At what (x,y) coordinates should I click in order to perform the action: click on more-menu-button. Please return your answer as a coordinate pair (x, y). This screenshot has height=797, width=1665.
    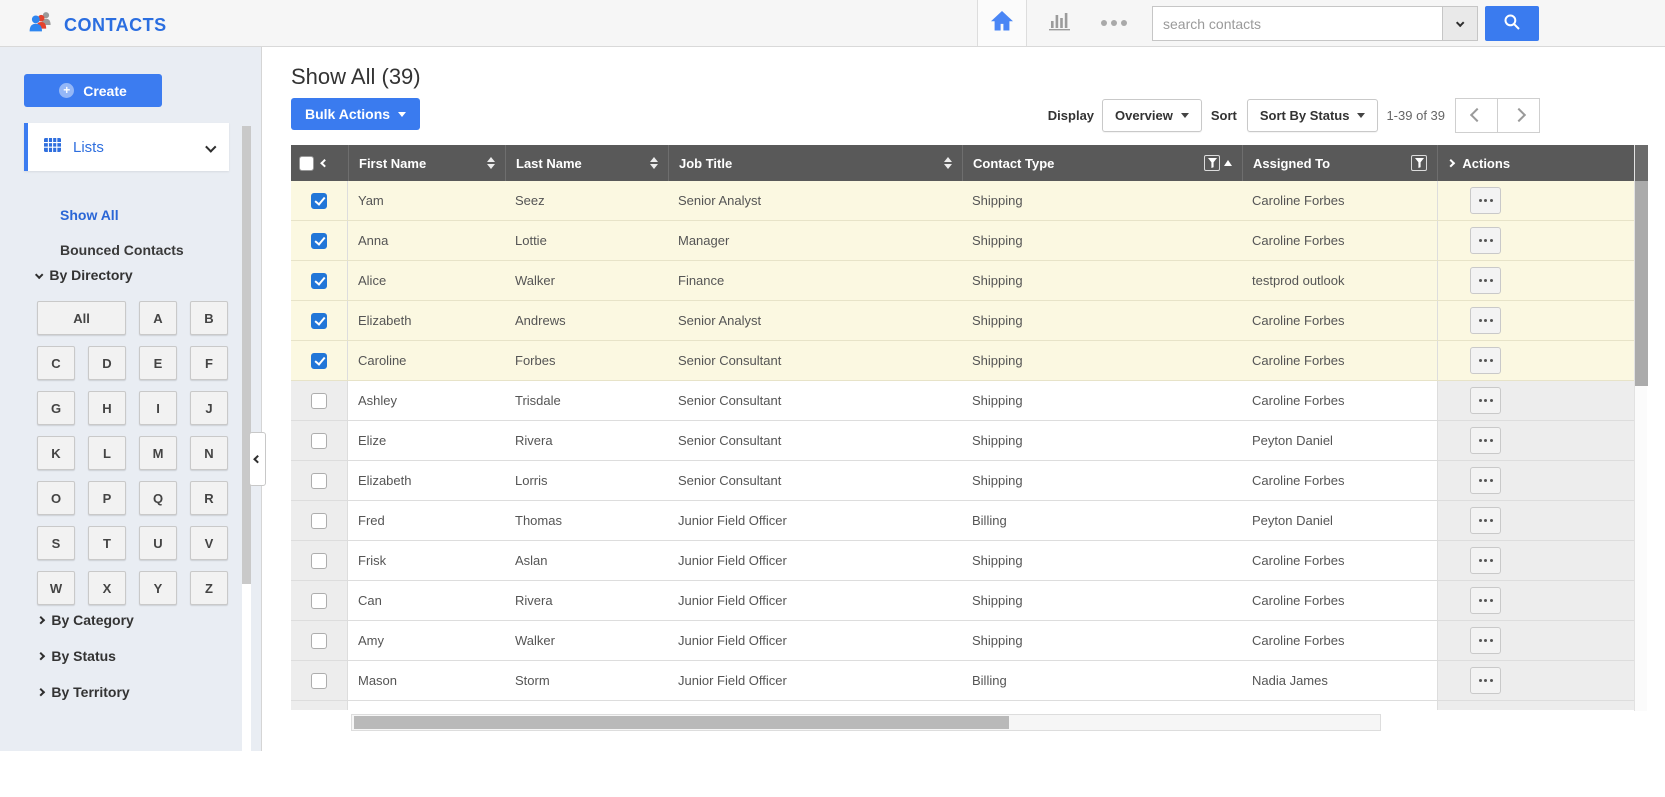
    Looking at the image, I should click on (1114, 23).